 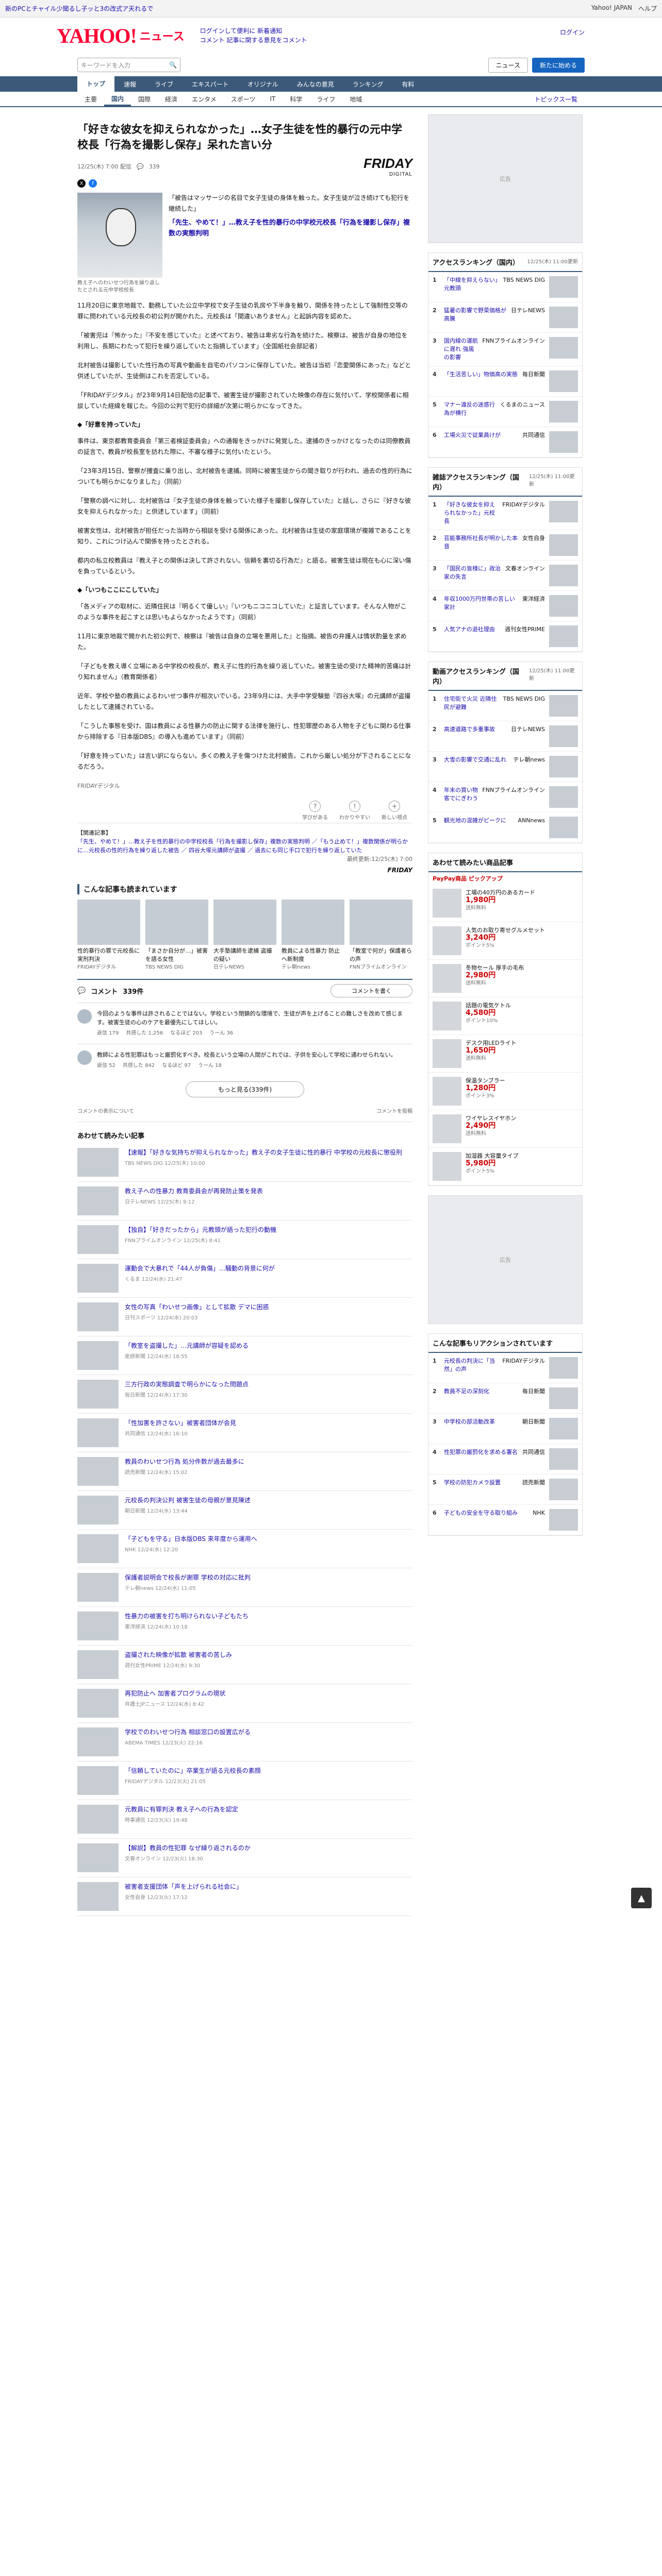 I want to click on ranking-item: 6 工場火災で従業員けが 共同通信, so click(x=505, y=442).